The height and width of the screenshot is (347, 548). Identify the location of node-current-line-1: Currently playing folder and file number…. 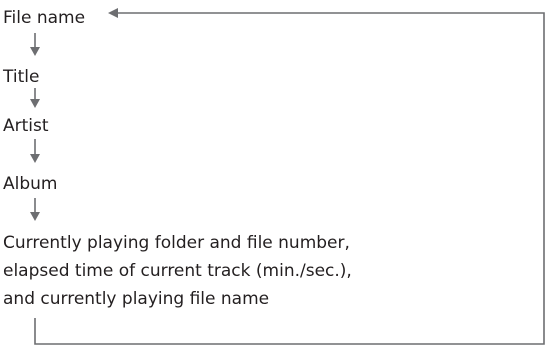
(176, 243).